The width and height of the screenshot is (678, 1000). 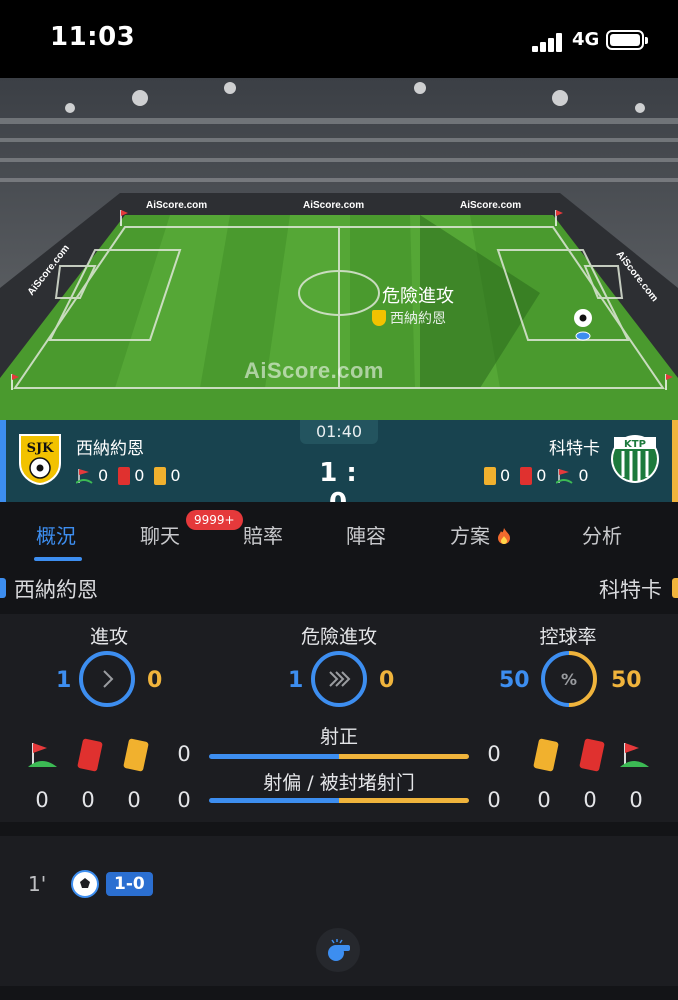 I want to click on possession-ring-icon: %, so click(x=569, y=679).